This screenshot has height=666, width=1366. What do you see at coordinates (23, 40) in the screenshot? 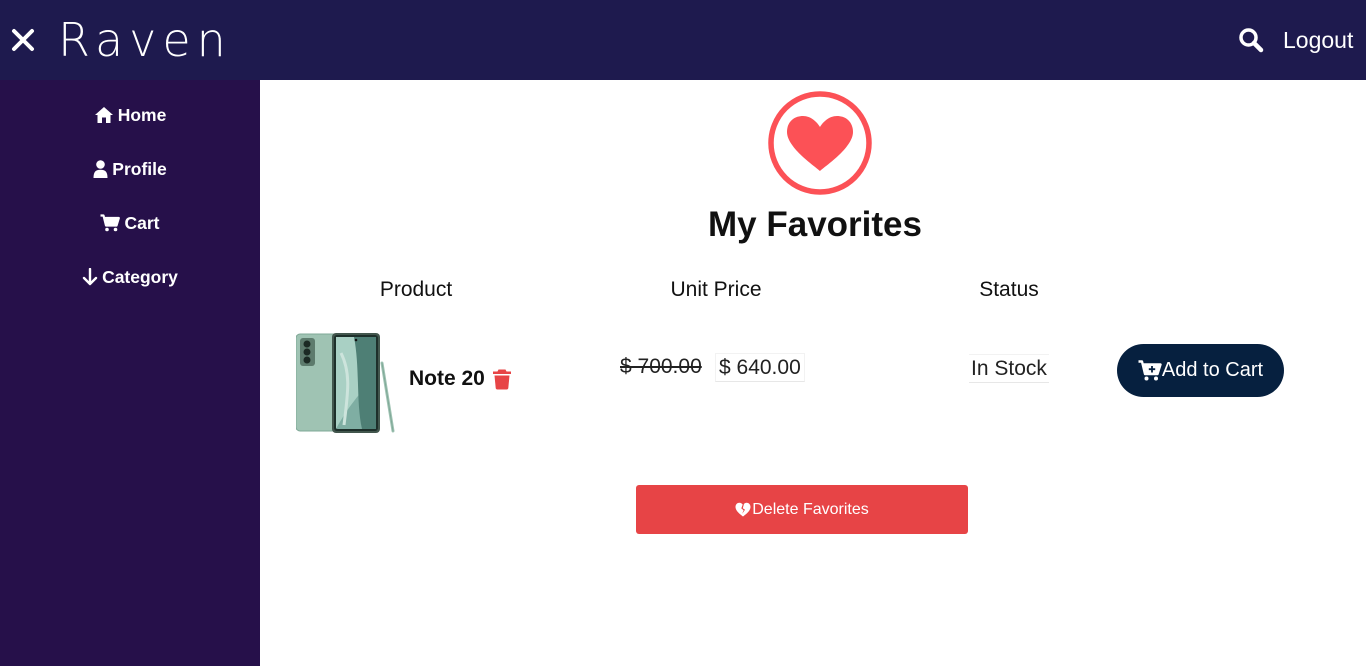
I see `close-icon` at bounding box center [23, 40].